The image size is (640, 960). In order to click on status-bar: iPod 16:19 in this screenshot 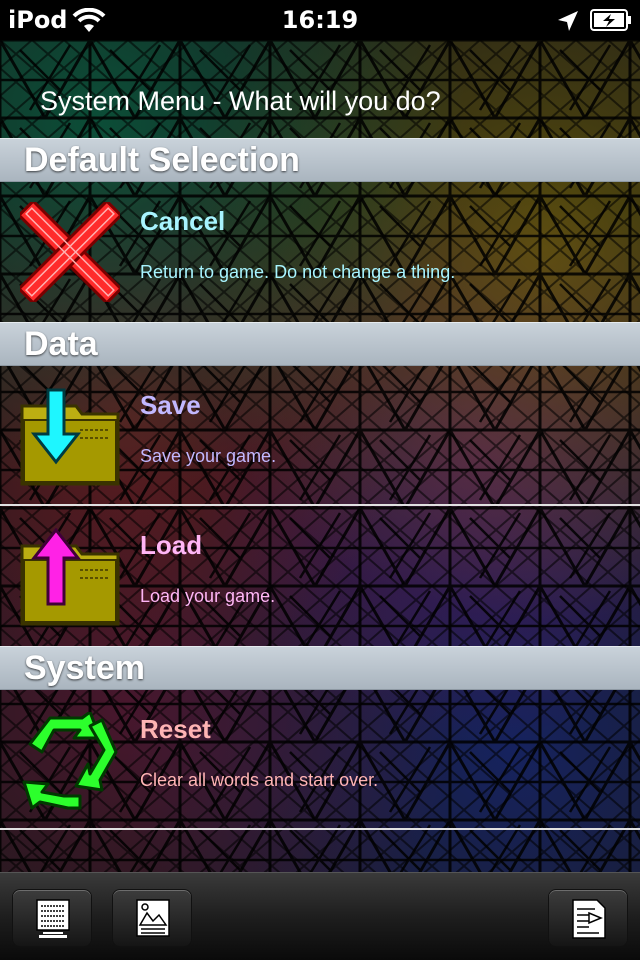, I will do `click(320, 20)`.